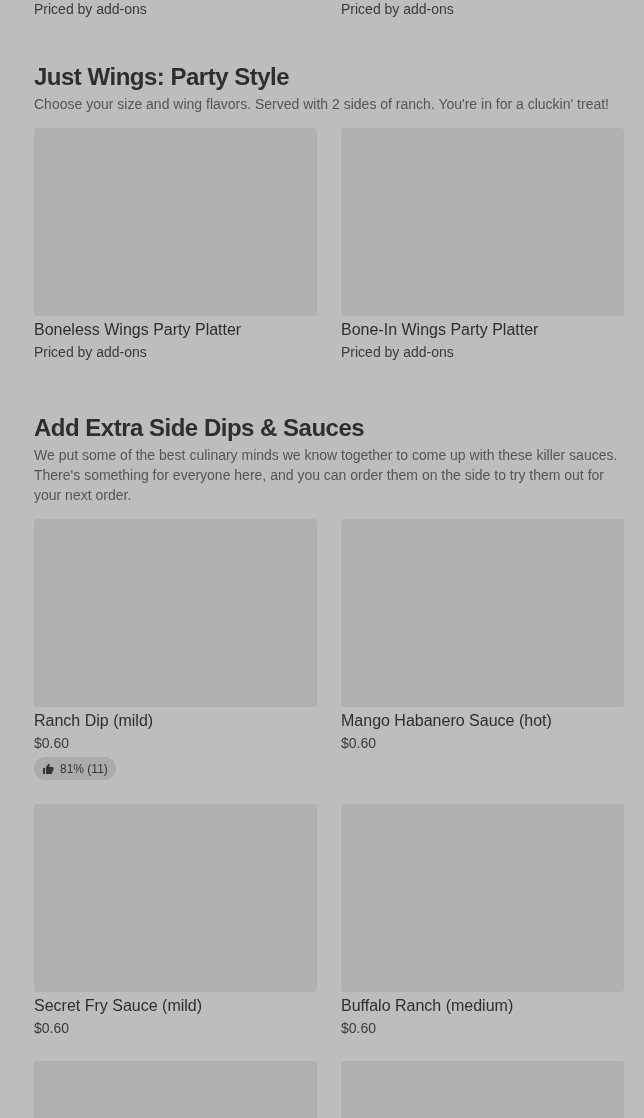  I want to click on item-name: Buffalo Ranch (medium), so click(482, 1006).